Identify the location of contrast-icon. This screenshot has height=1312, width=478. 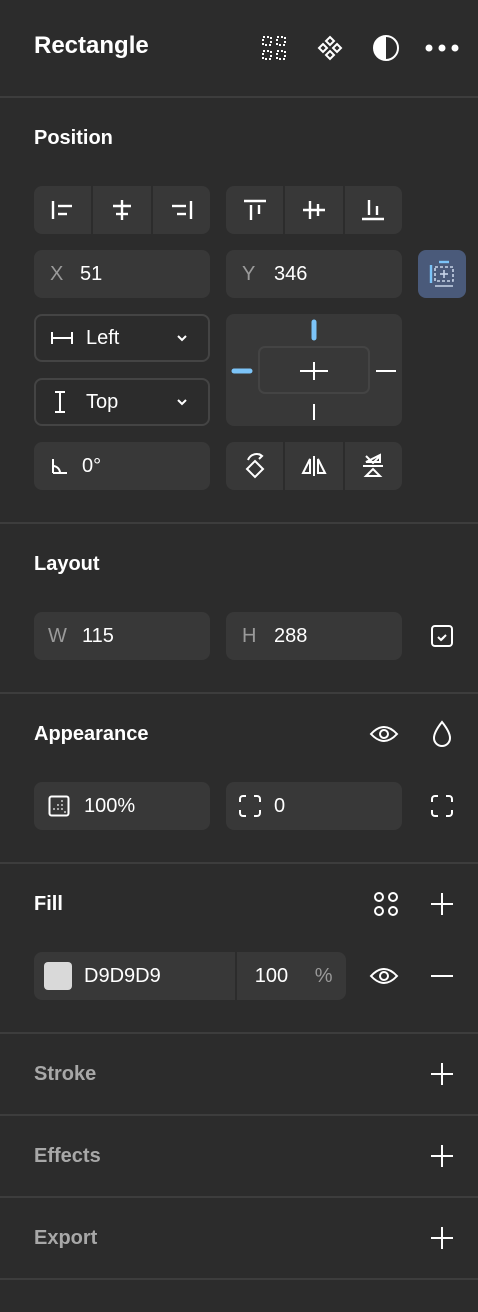
(386, 48).